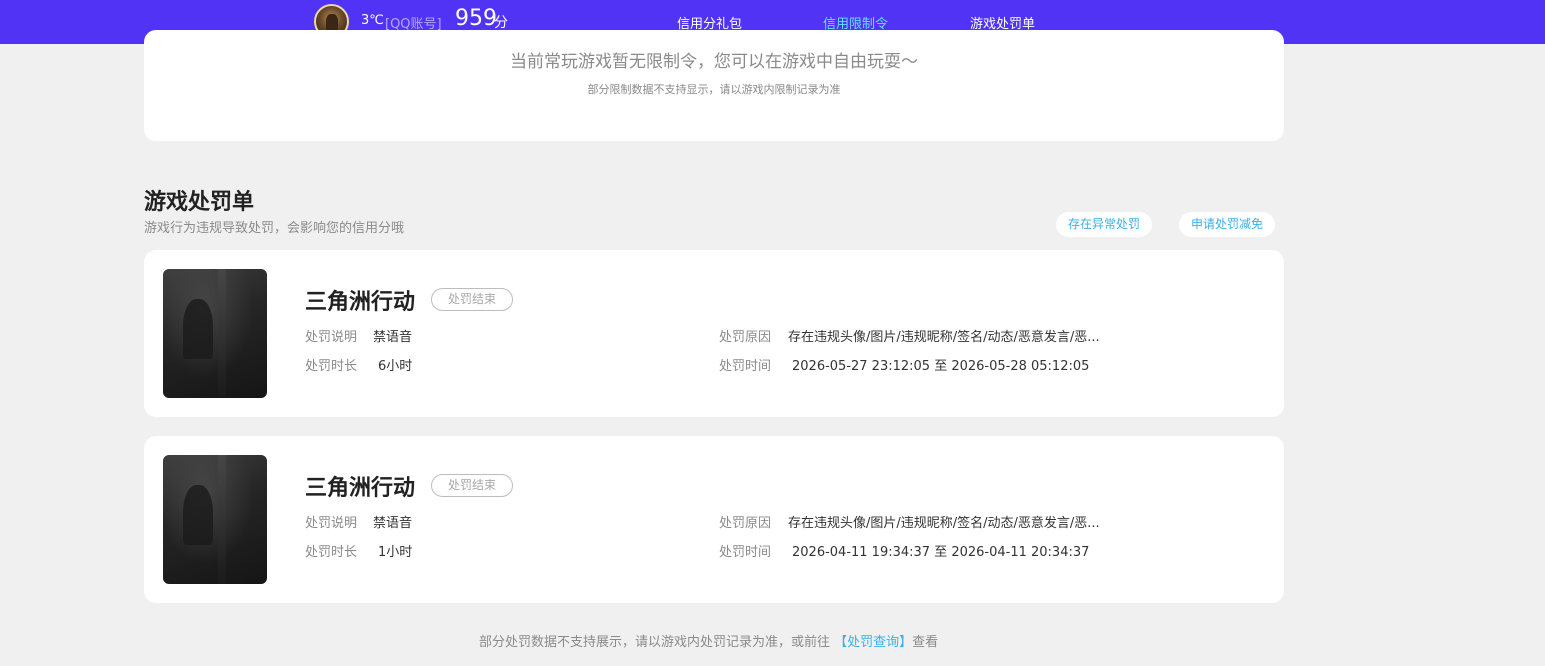  Describe the element at coordinates (395, 552) in the screenshot. I see `duration-value: 1小时` at that location.